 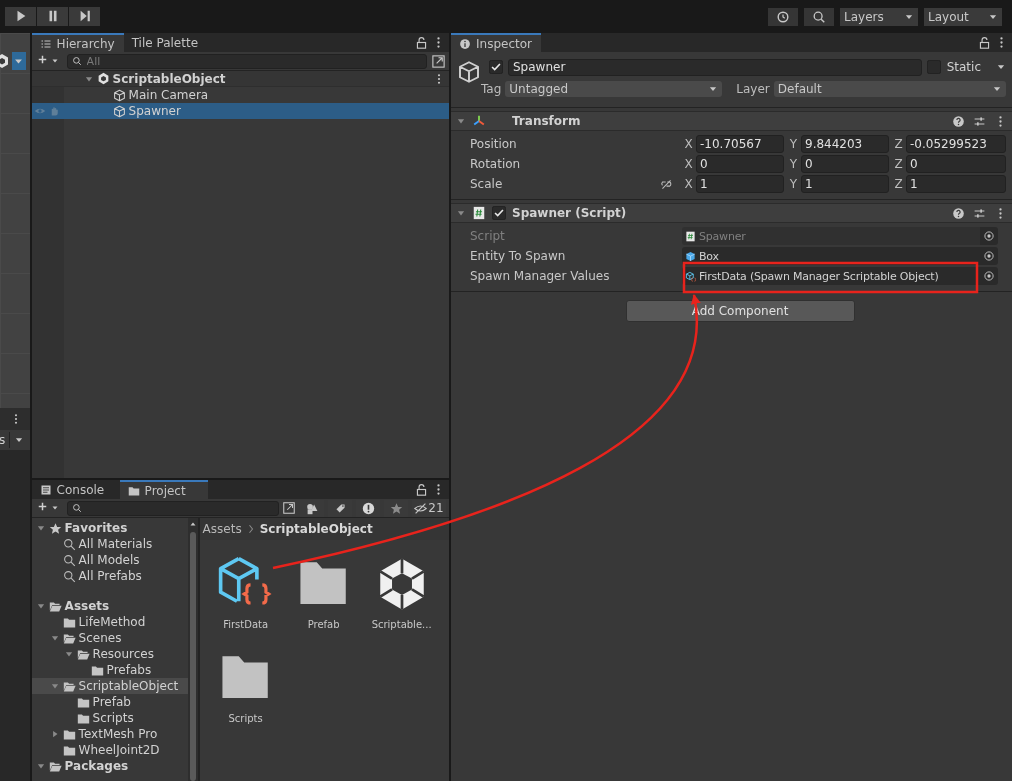 What do you see at coordinates (889, 89) in the screenshot?
I see `layer-dropdown: Default` at bounding box center [889, 89].